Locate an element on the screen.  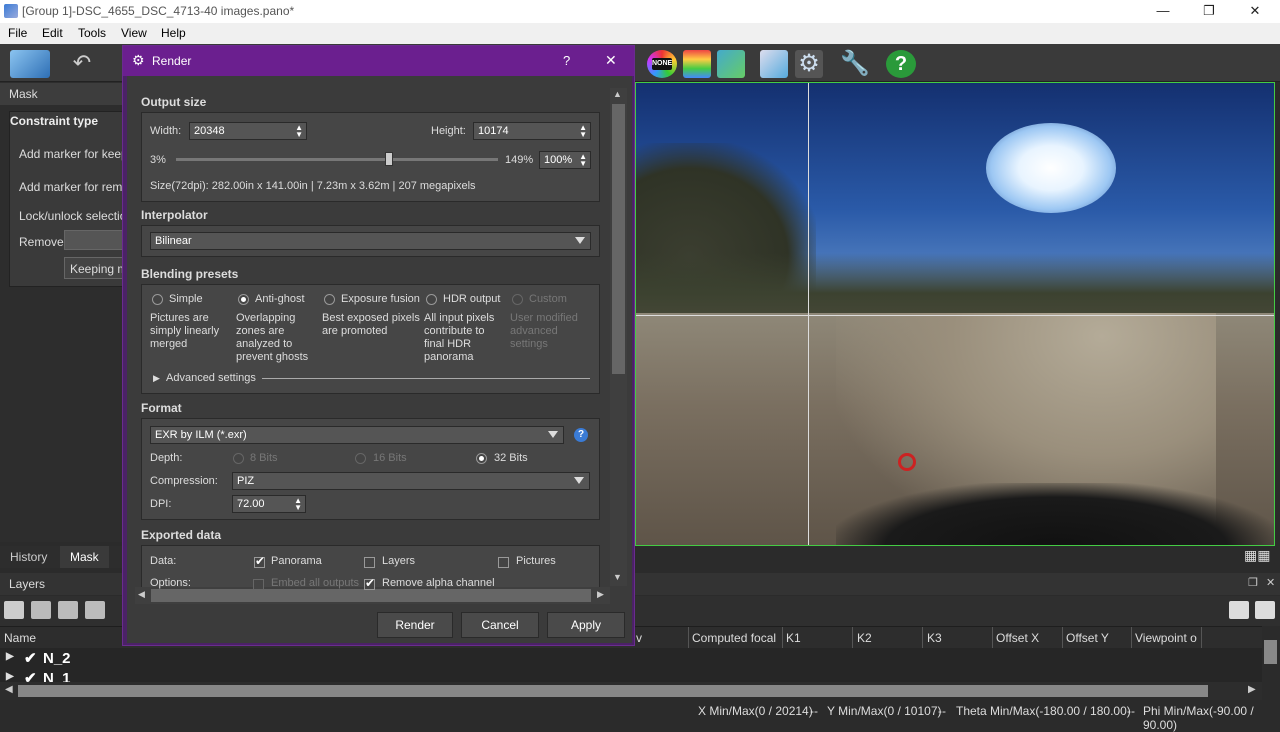
advanced-settings-toggle: Advanced settings is located at coordinates (211, 378).